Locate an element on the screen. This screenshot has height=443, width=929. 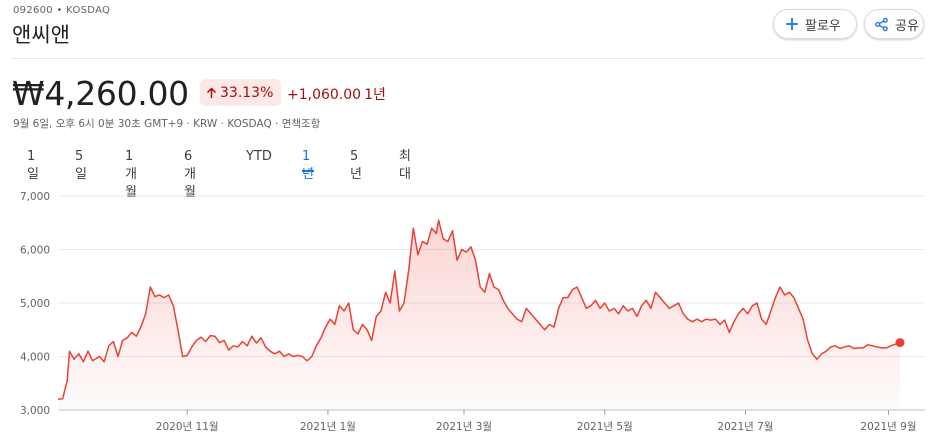
tab-1y: 1년 is located at coordinates (308, 165).